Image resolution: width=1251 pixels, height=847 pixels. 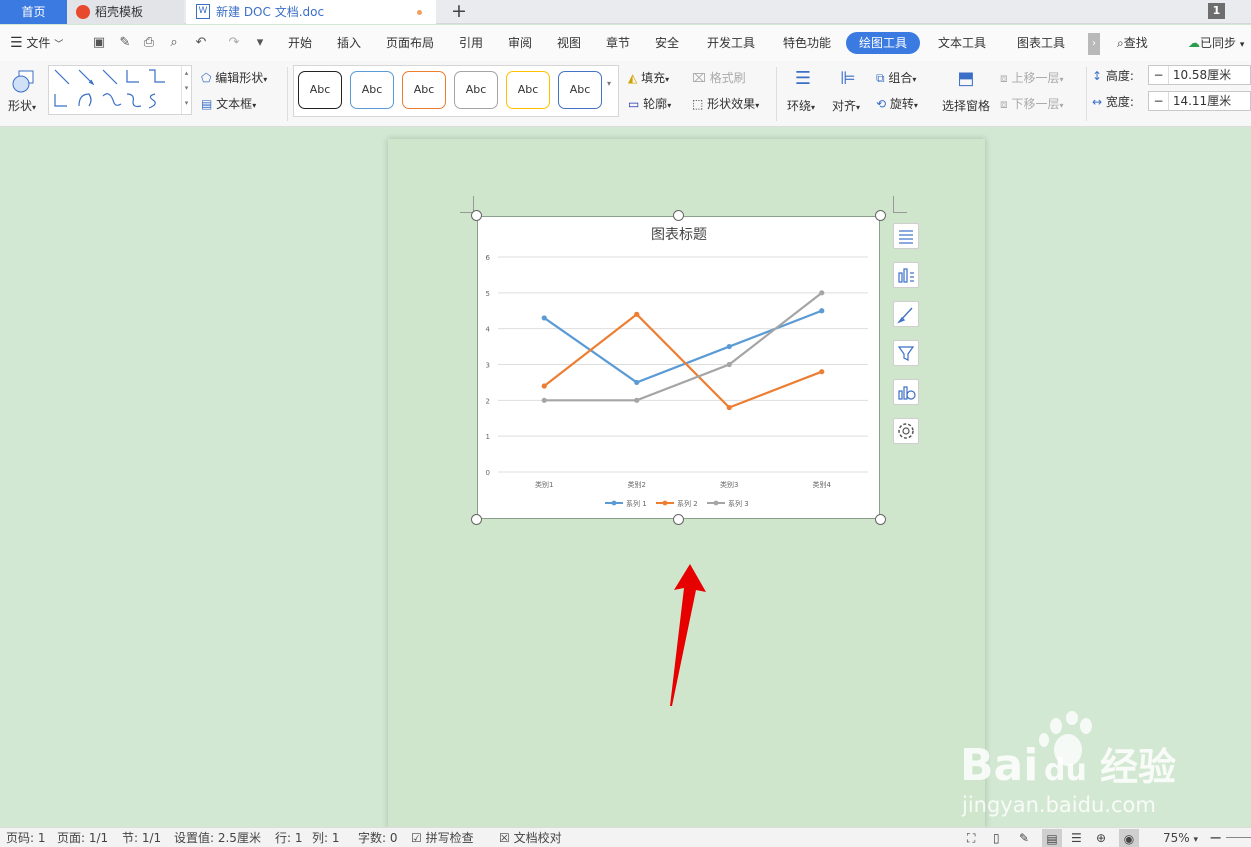 What do you see at coordinates (1101, 837) in the screenshot?
I see `web-view-icon: ⊕` at bounding box center [1101, 837].